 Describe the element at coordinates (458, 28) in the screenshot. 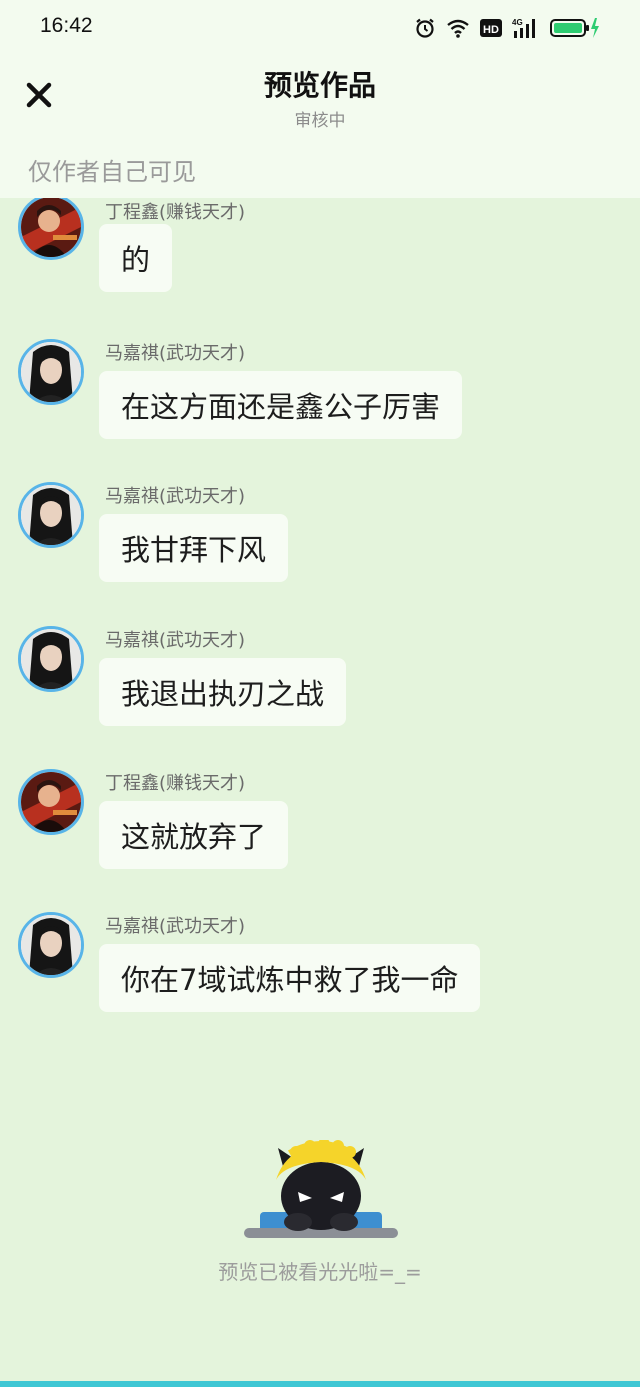

I see `wifi-icon` at that location.